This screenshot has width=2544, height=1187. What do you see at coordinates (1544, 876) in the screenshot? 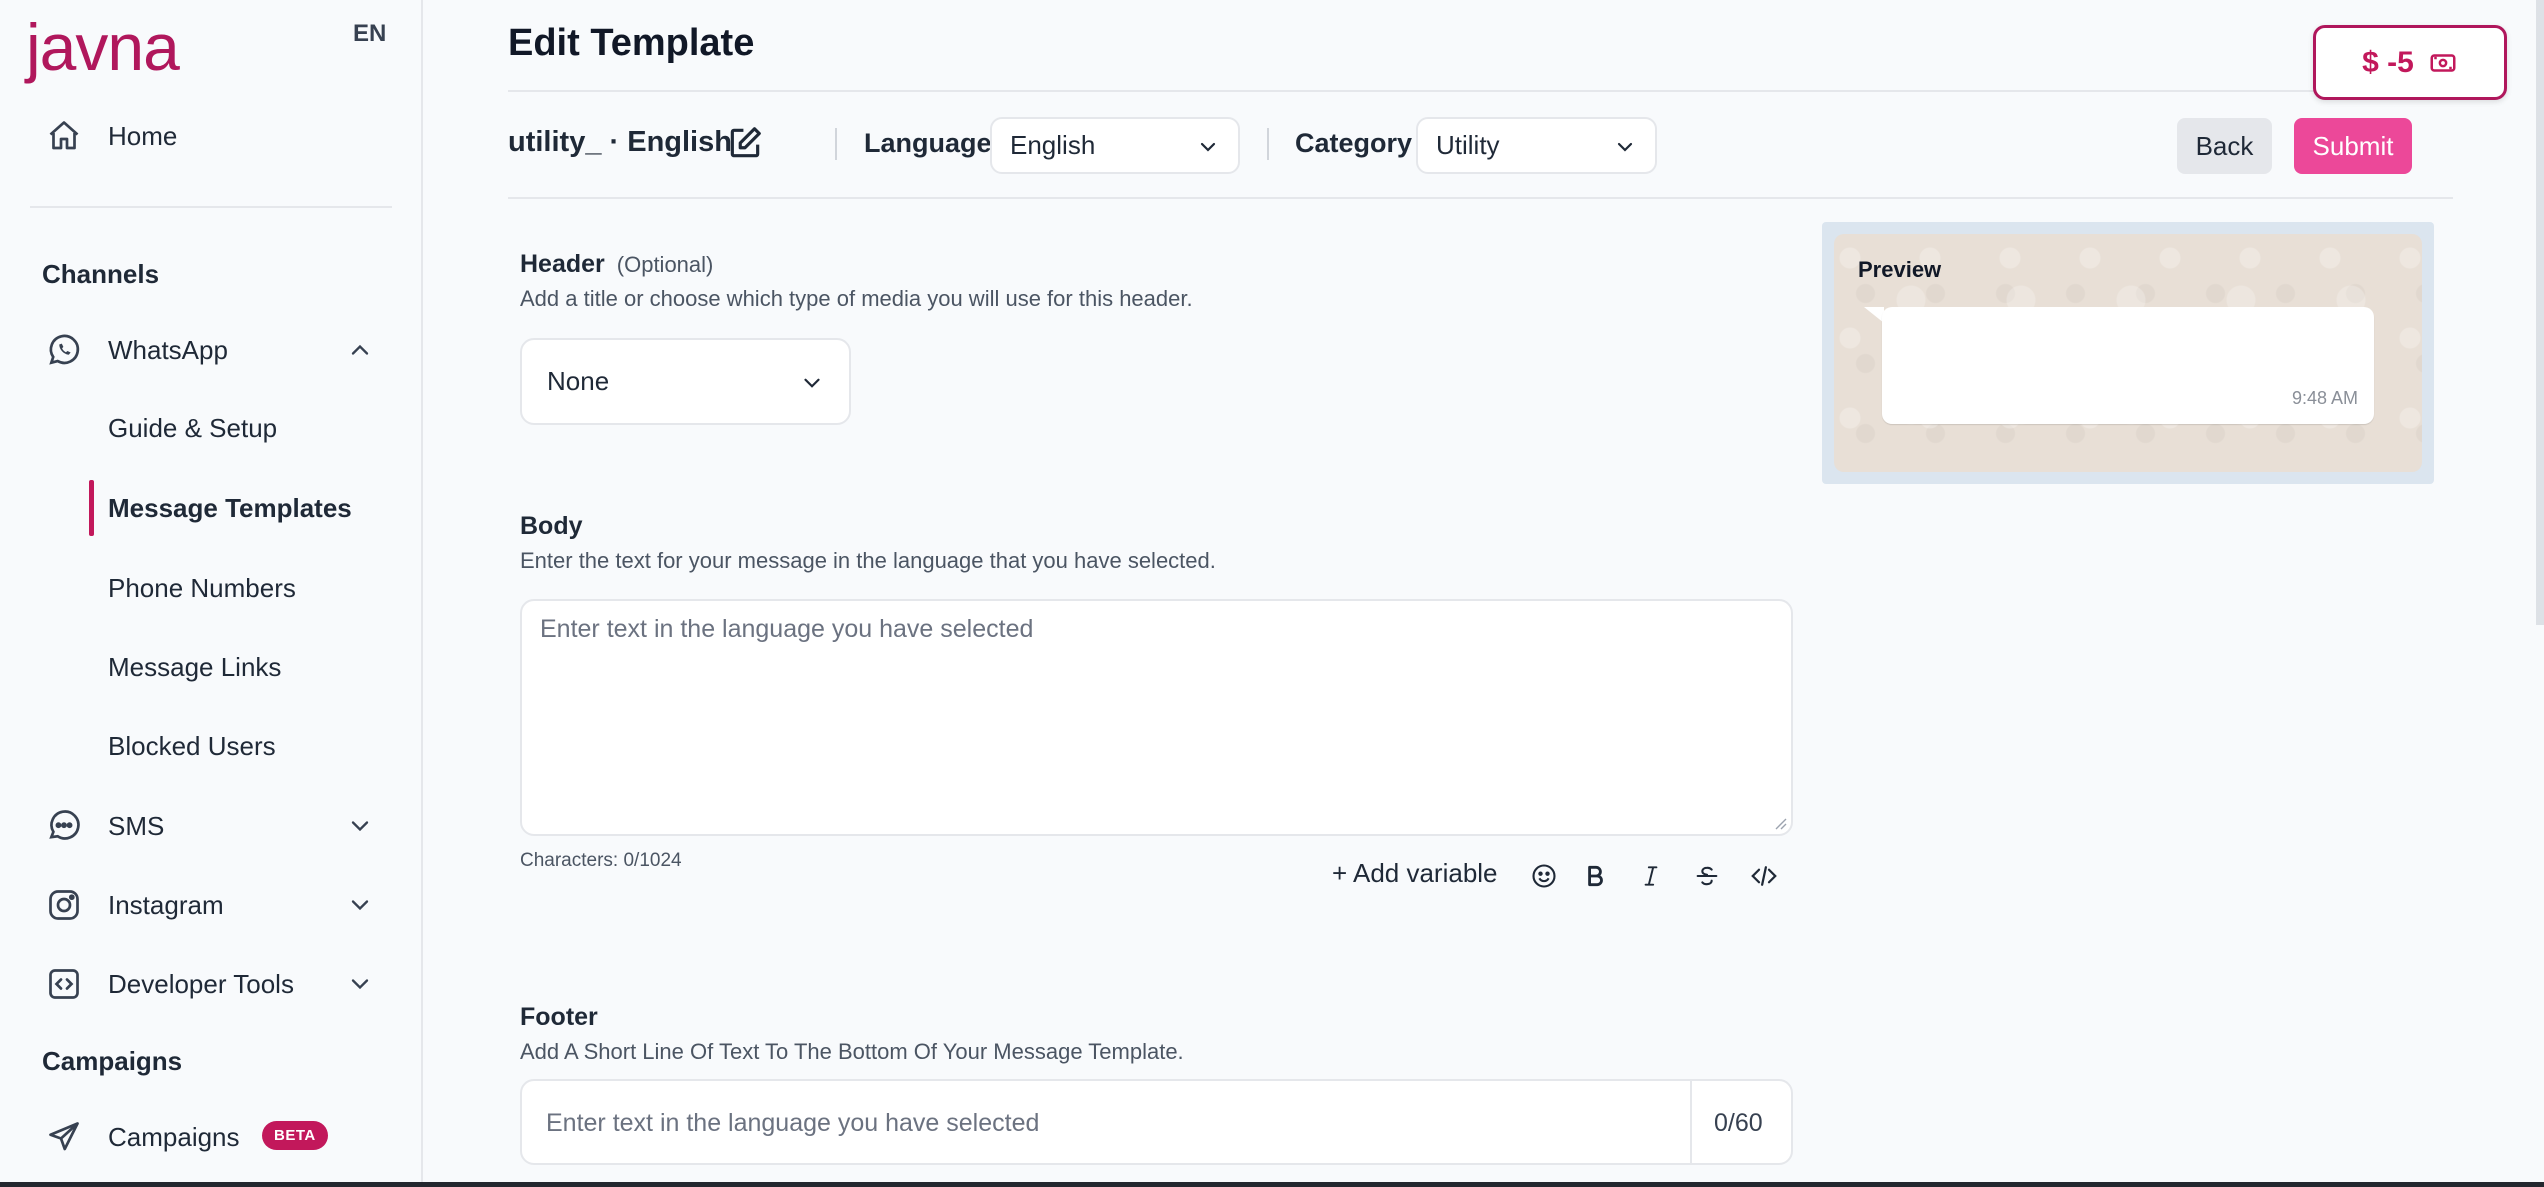
I see `emoji-icon` at bounding box center [1544, 876].